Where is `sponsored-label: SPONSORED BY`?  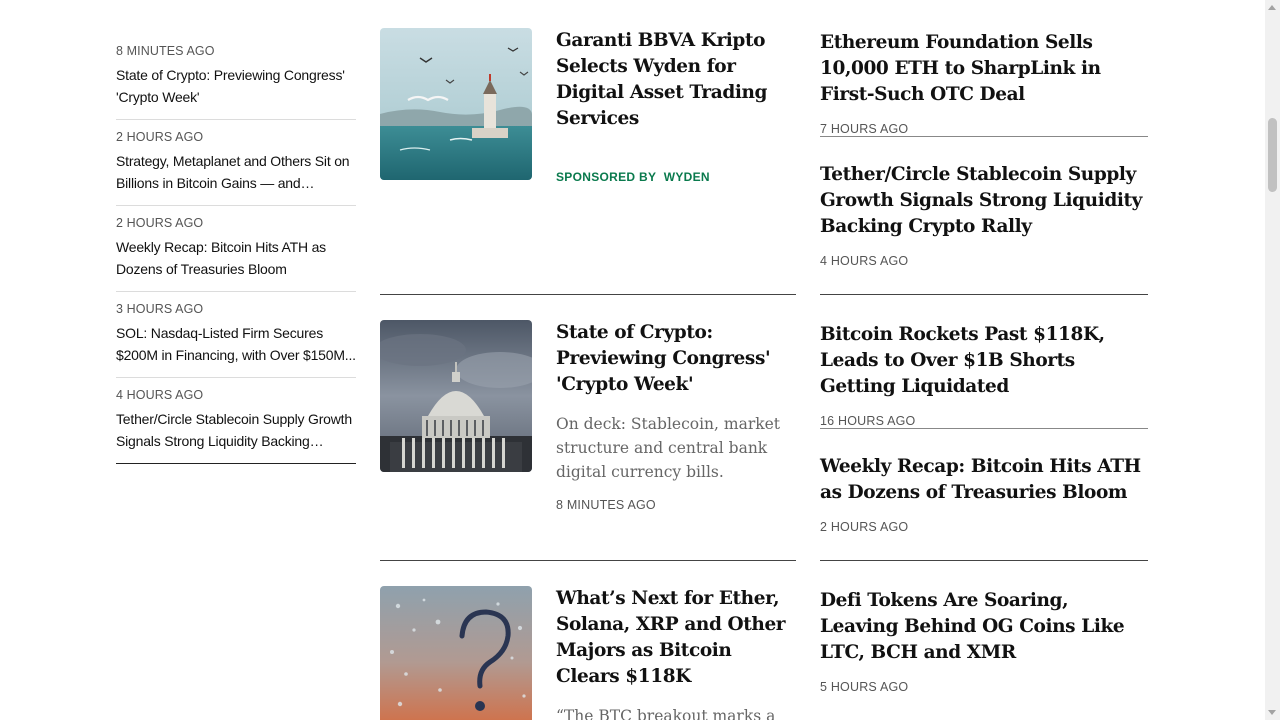
sponsored-label: SPONSORED BY is located at coordinates (606, 177).